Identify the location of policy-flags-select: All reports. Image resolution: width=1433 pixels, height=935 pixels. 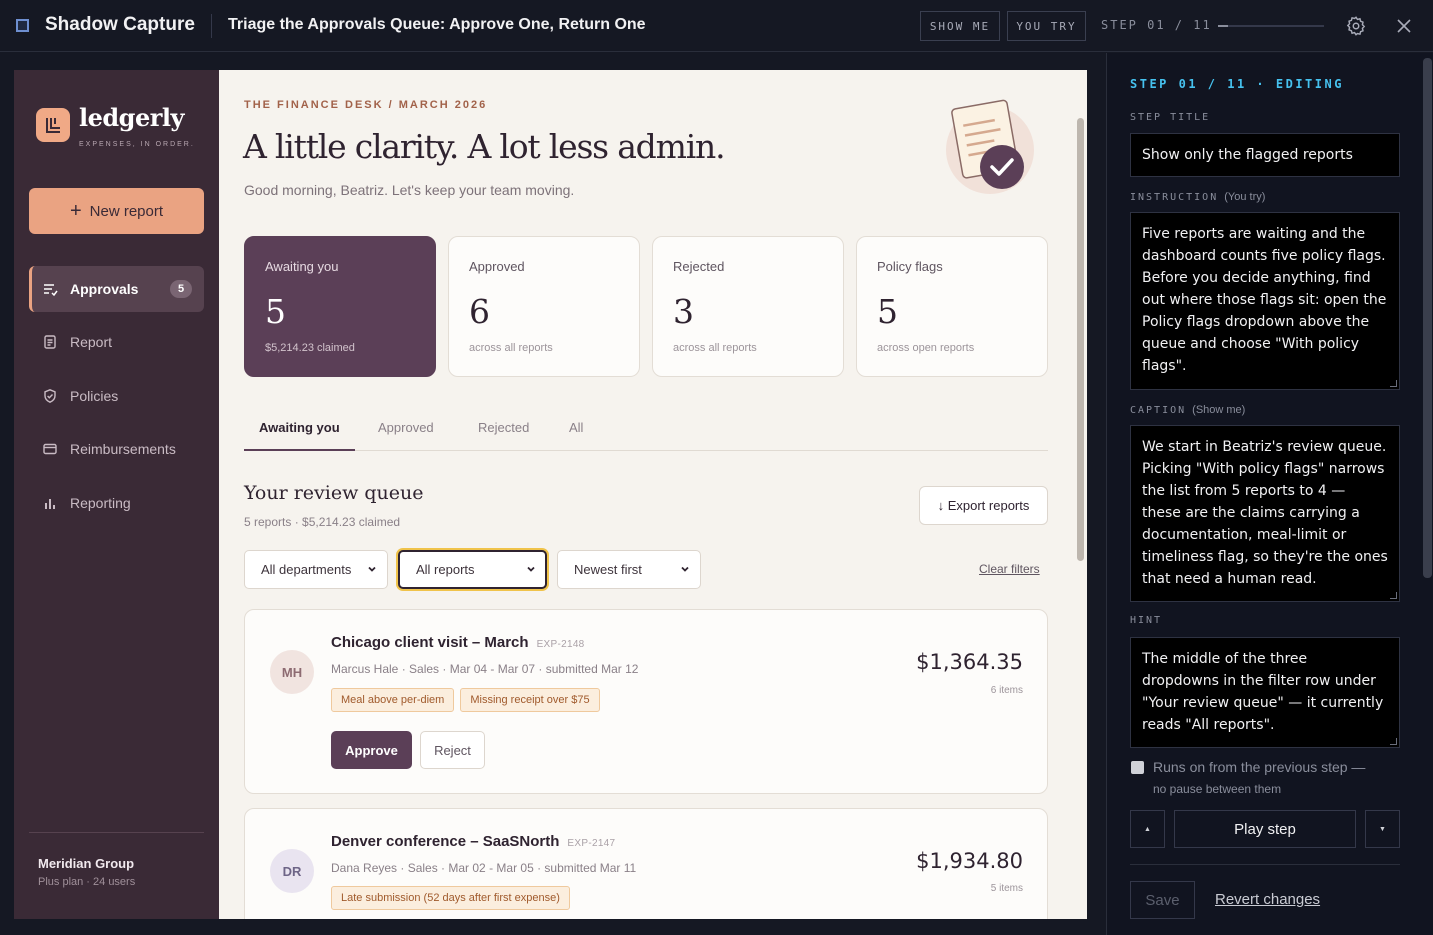
(472, 569).